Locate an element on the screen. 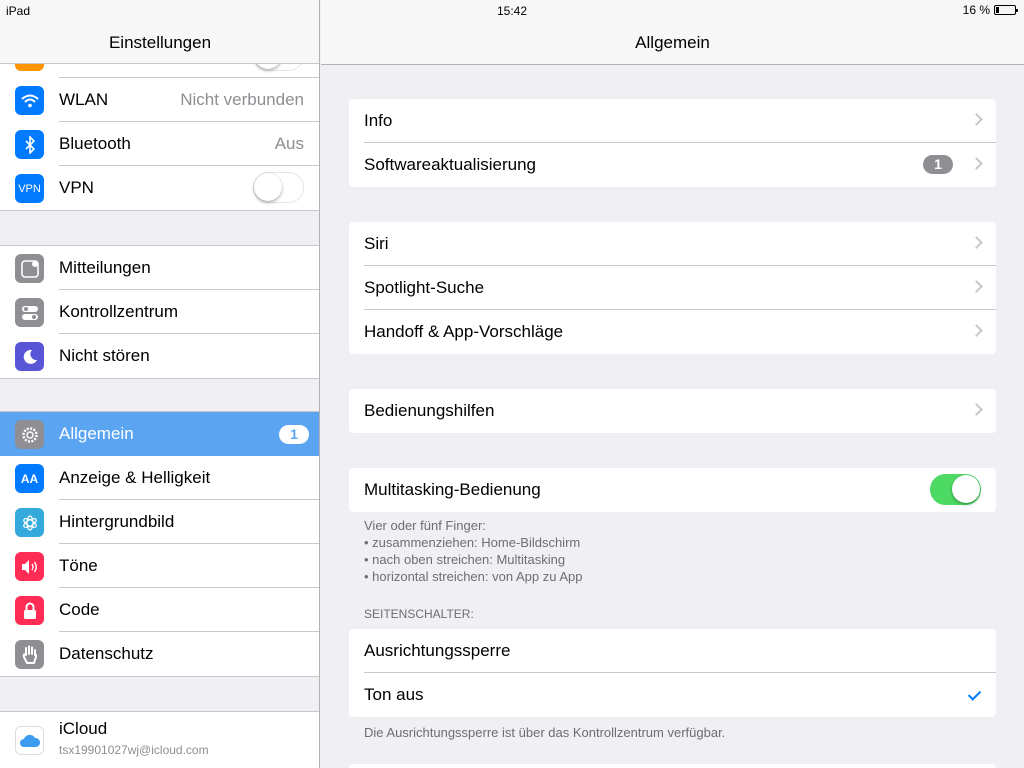 This screenshot has height=768, width=1024. footer-line: Vier oder fünf Finger: is located at coordinates (425, 525).